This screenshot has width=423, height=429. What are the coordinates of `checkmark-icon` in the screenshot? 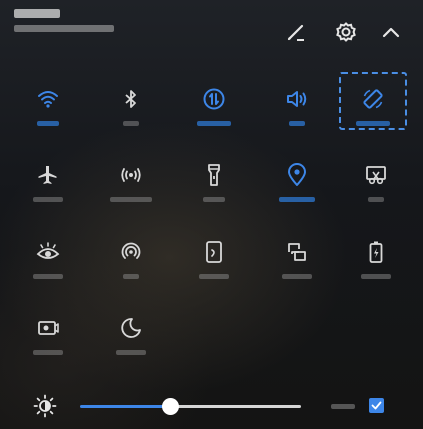 It's located at (376, 405).